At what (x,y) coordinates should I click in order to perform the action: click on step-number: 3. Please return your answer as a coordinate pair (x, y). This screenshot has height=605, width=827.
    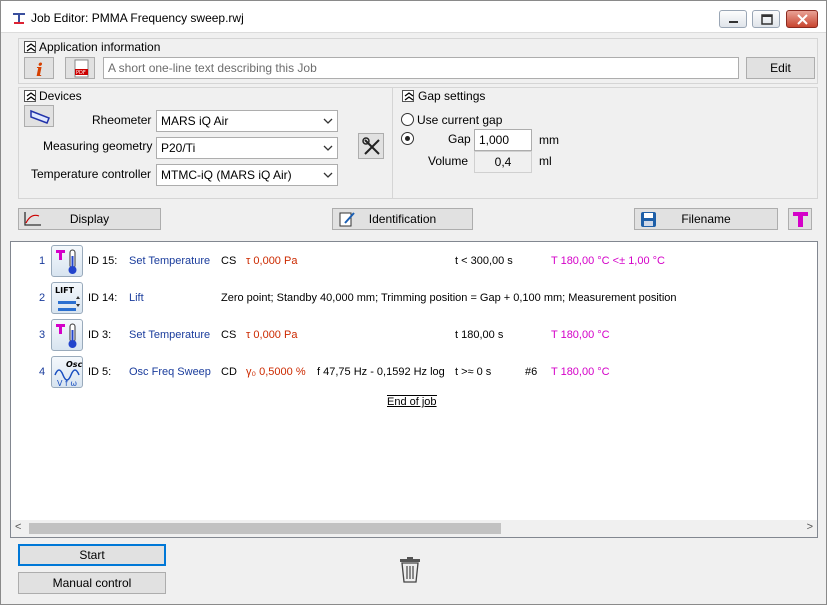
    Looking at the image, I should click on (42, 335).